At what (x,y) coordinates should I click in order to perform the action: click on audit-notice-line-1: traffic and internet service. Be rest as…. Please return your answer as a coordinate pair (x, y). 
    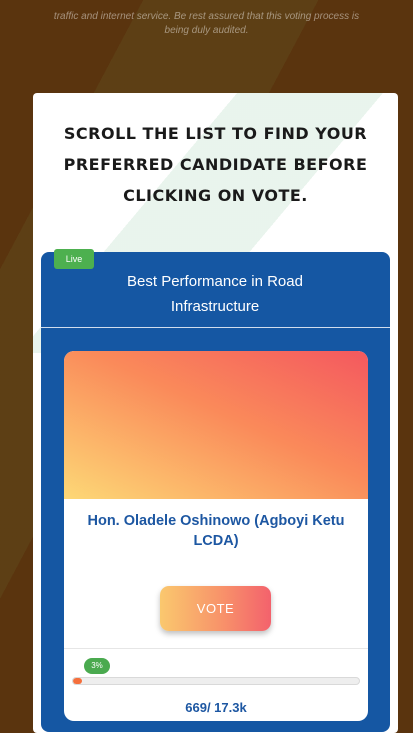
    Looking at the image, I should click on (206, 16).